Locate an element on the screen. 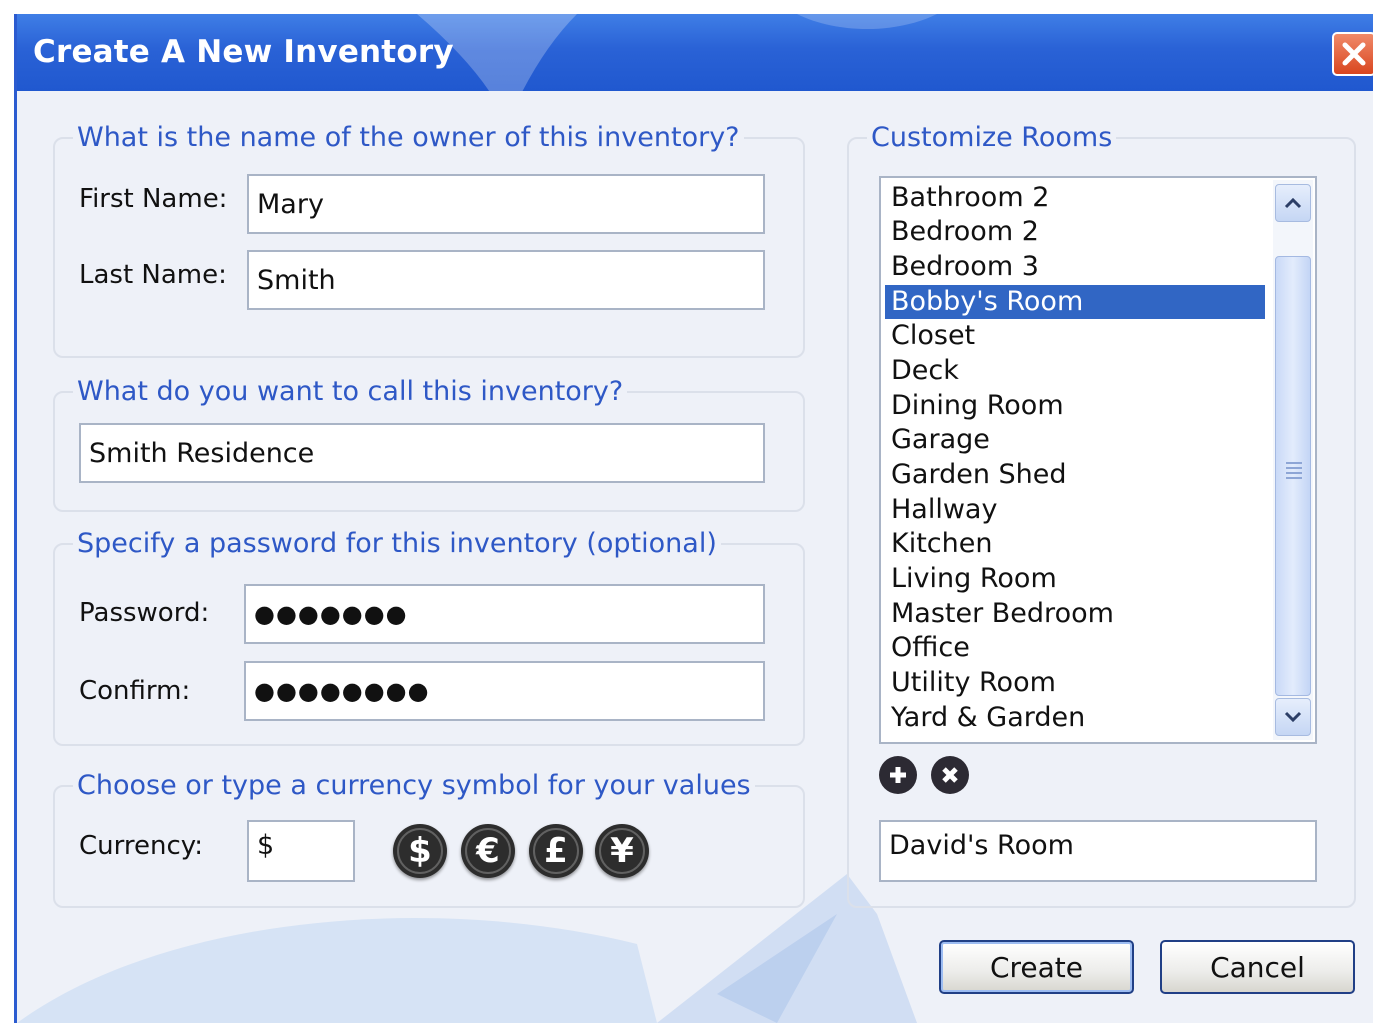 The height and width of the screenshot is (1023, 1373). close-button is located at coordinates (1352, 54).